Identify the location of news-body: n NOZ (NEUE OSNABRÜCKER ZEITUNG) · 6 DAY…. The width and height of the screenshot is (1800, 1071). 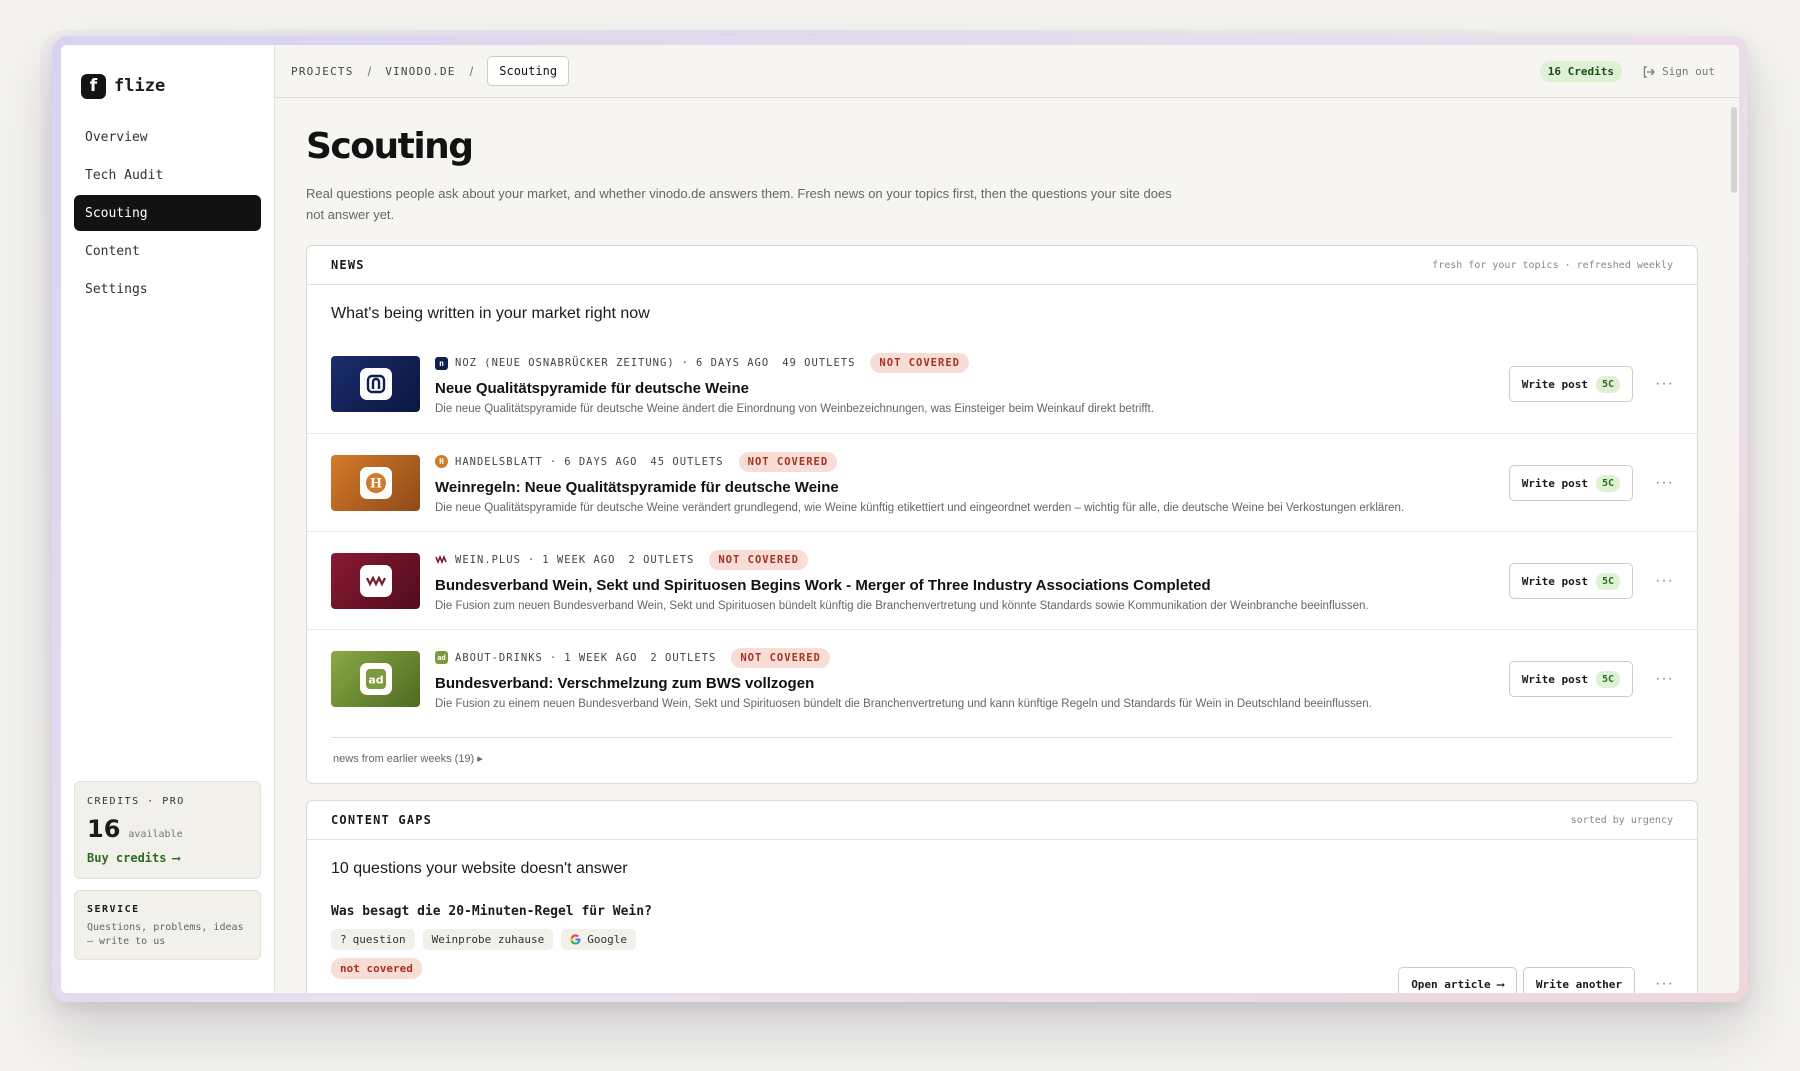
(1054, 384).